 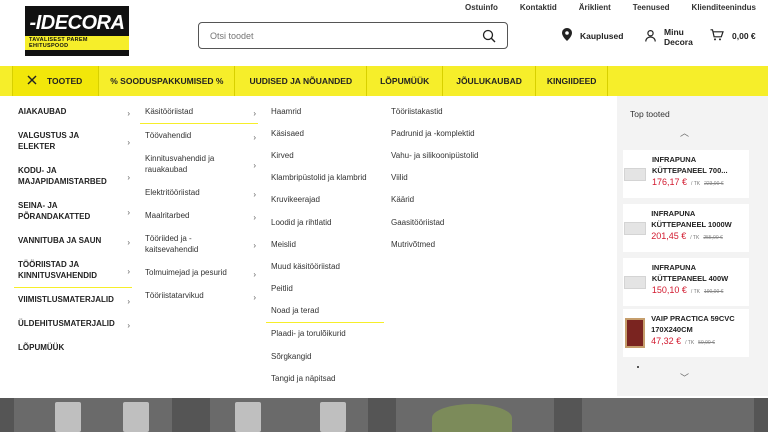 I want to click on submenu-item-toovahendid: Töövahendid ›, so click(x=199, y=135).